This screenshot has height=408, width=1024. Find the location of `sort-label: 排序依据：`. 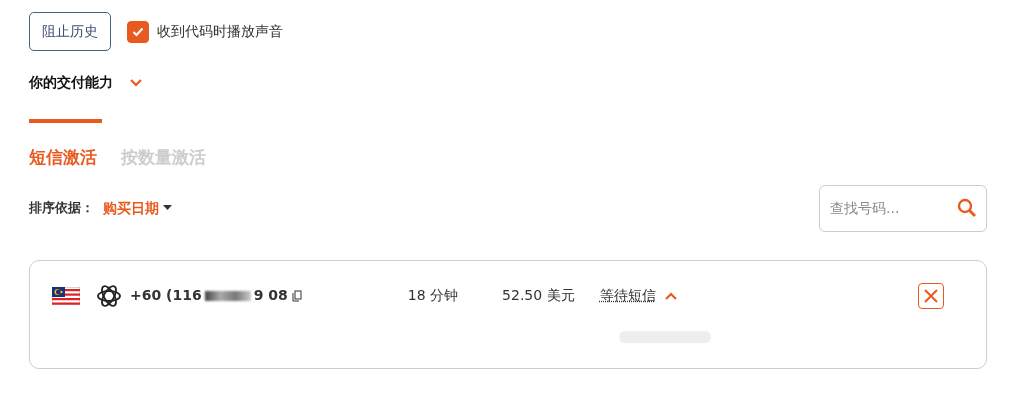

sort-label: 排序依据： is located at coordinates (61, 208).